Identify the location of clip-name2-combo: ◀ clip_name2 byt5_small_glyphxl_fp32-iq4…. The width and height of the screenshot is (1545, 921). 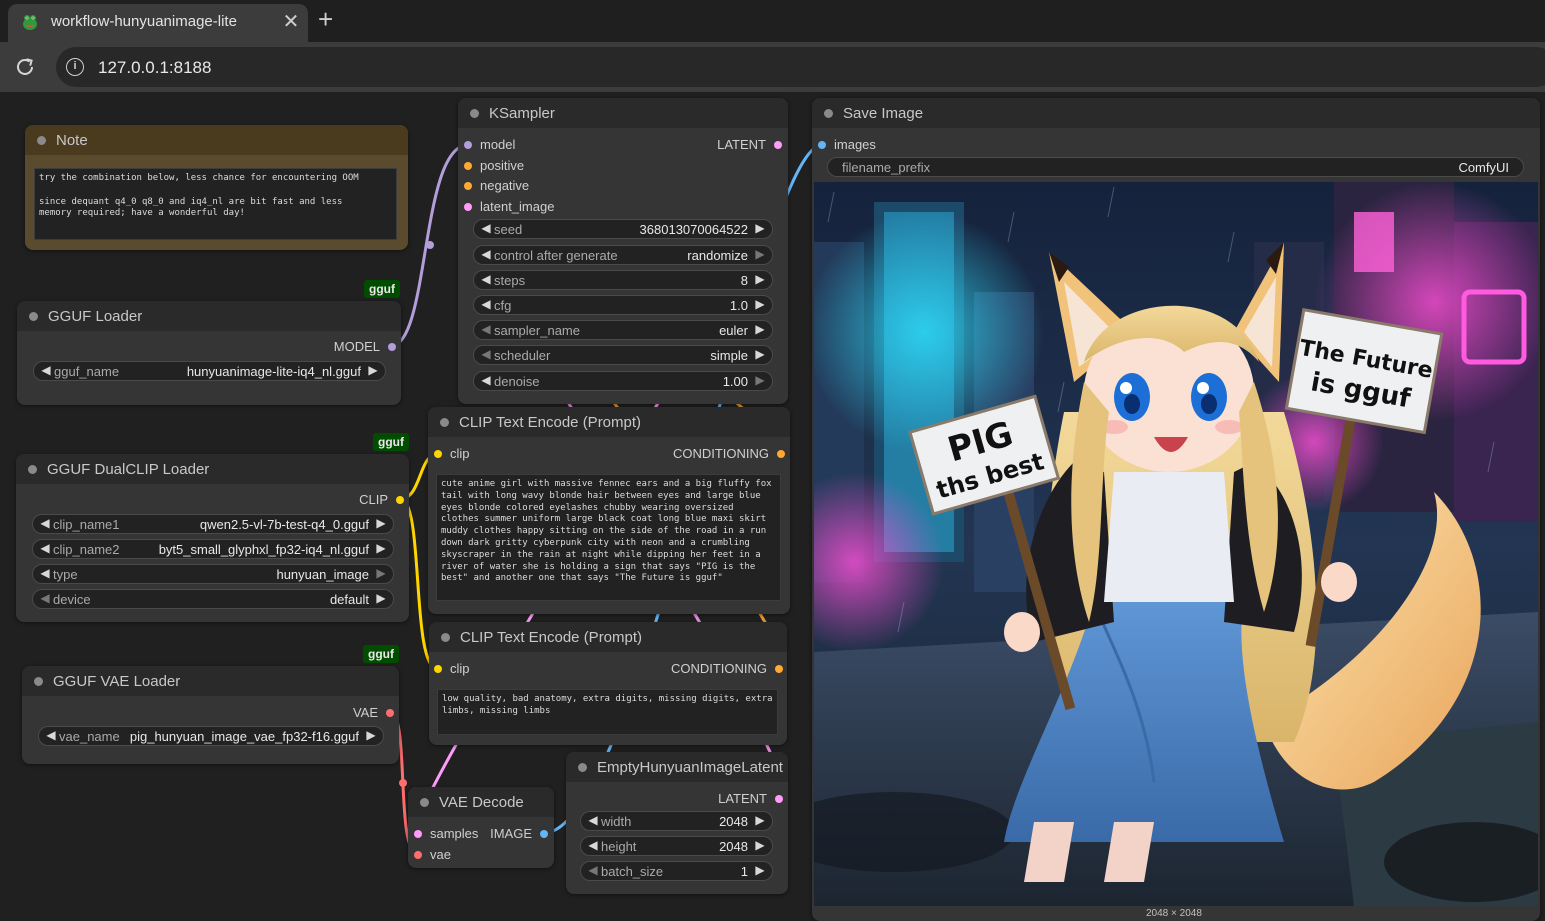
(213, 549).